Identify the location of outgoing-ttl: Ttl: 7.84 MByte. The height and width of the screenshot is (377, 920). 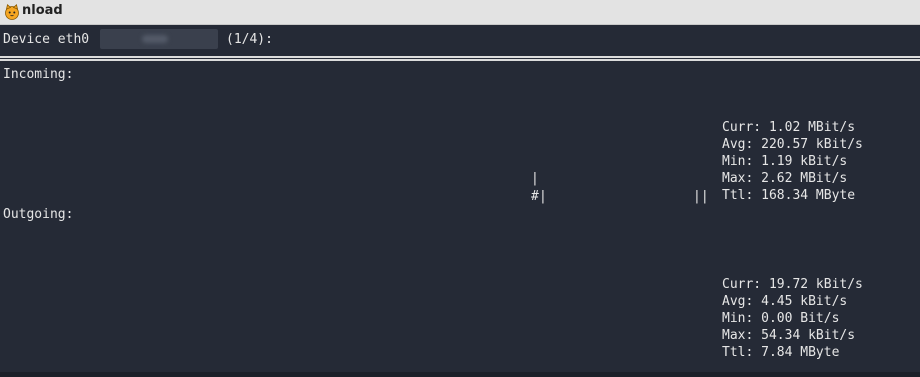
(781, 352).